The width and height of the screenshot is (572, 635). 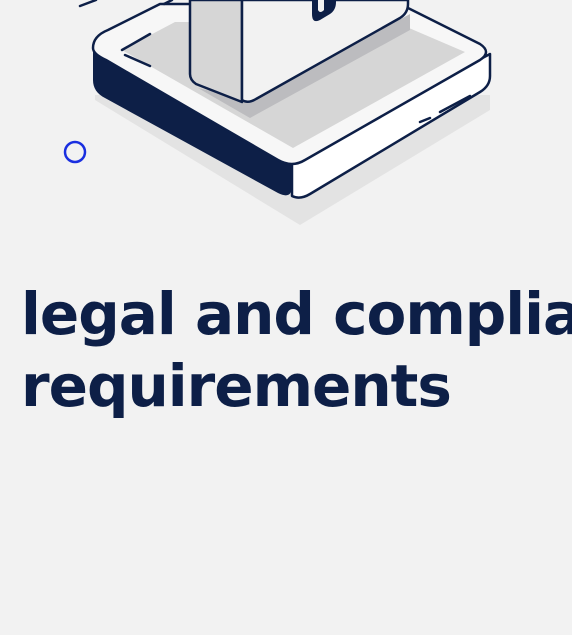 What do you see at coordinates (75, 152) in the screenshot?
I see `blue-ring-dot-icon` at bounding box center [75, 152].